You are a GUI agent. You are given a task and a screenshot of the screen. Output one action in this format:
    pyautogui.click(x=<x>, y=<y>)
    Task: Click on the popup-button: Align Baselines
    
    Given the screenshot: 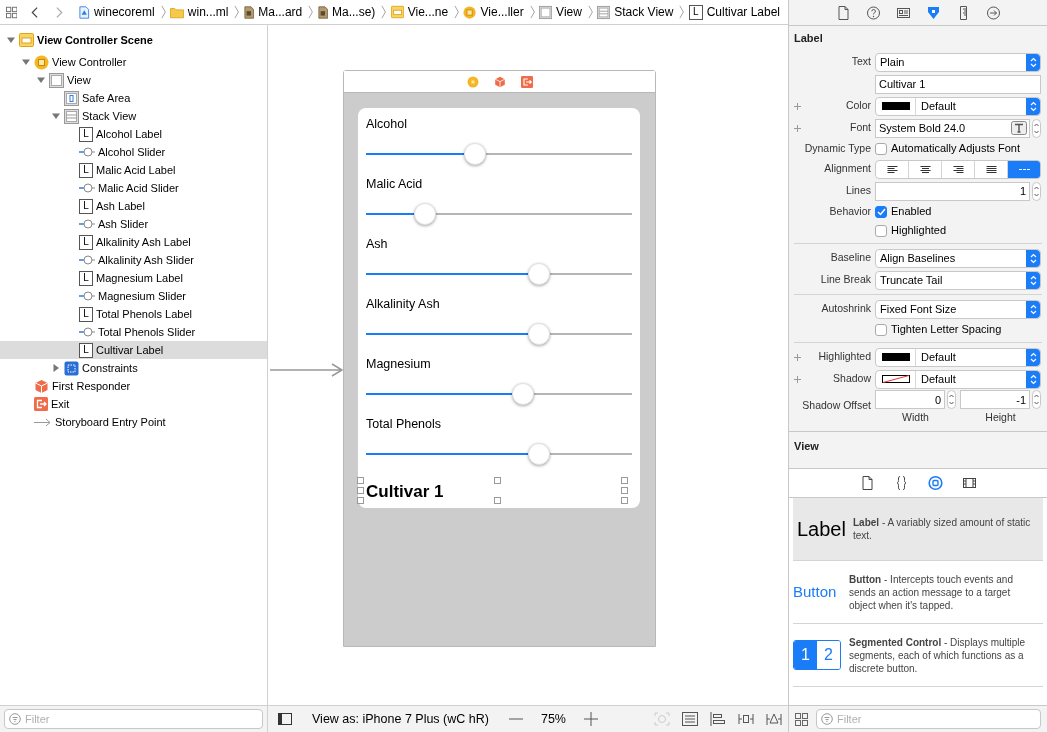 What is the action you would take?
    pyautogui.click(x=958, y=258)
    